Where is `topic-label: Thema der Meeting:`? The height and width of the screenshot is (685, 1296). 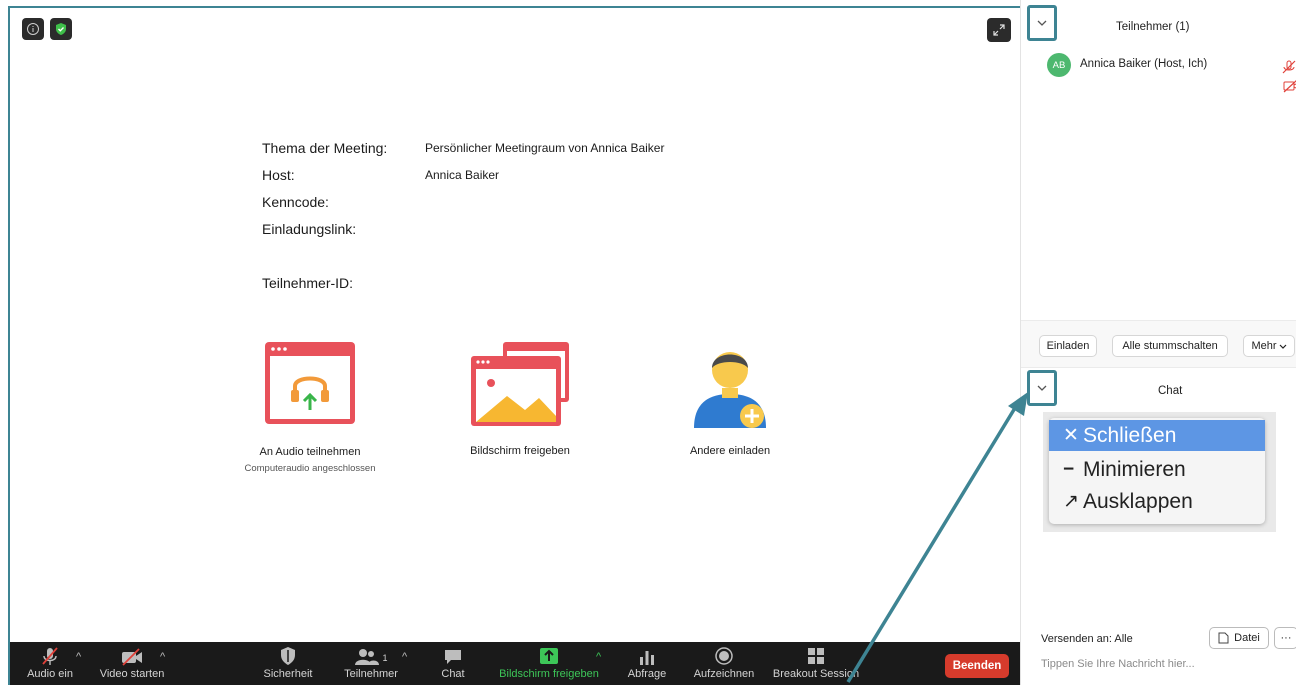 topic-label: Thema der Meeting: is located at coordinates (325, 148).